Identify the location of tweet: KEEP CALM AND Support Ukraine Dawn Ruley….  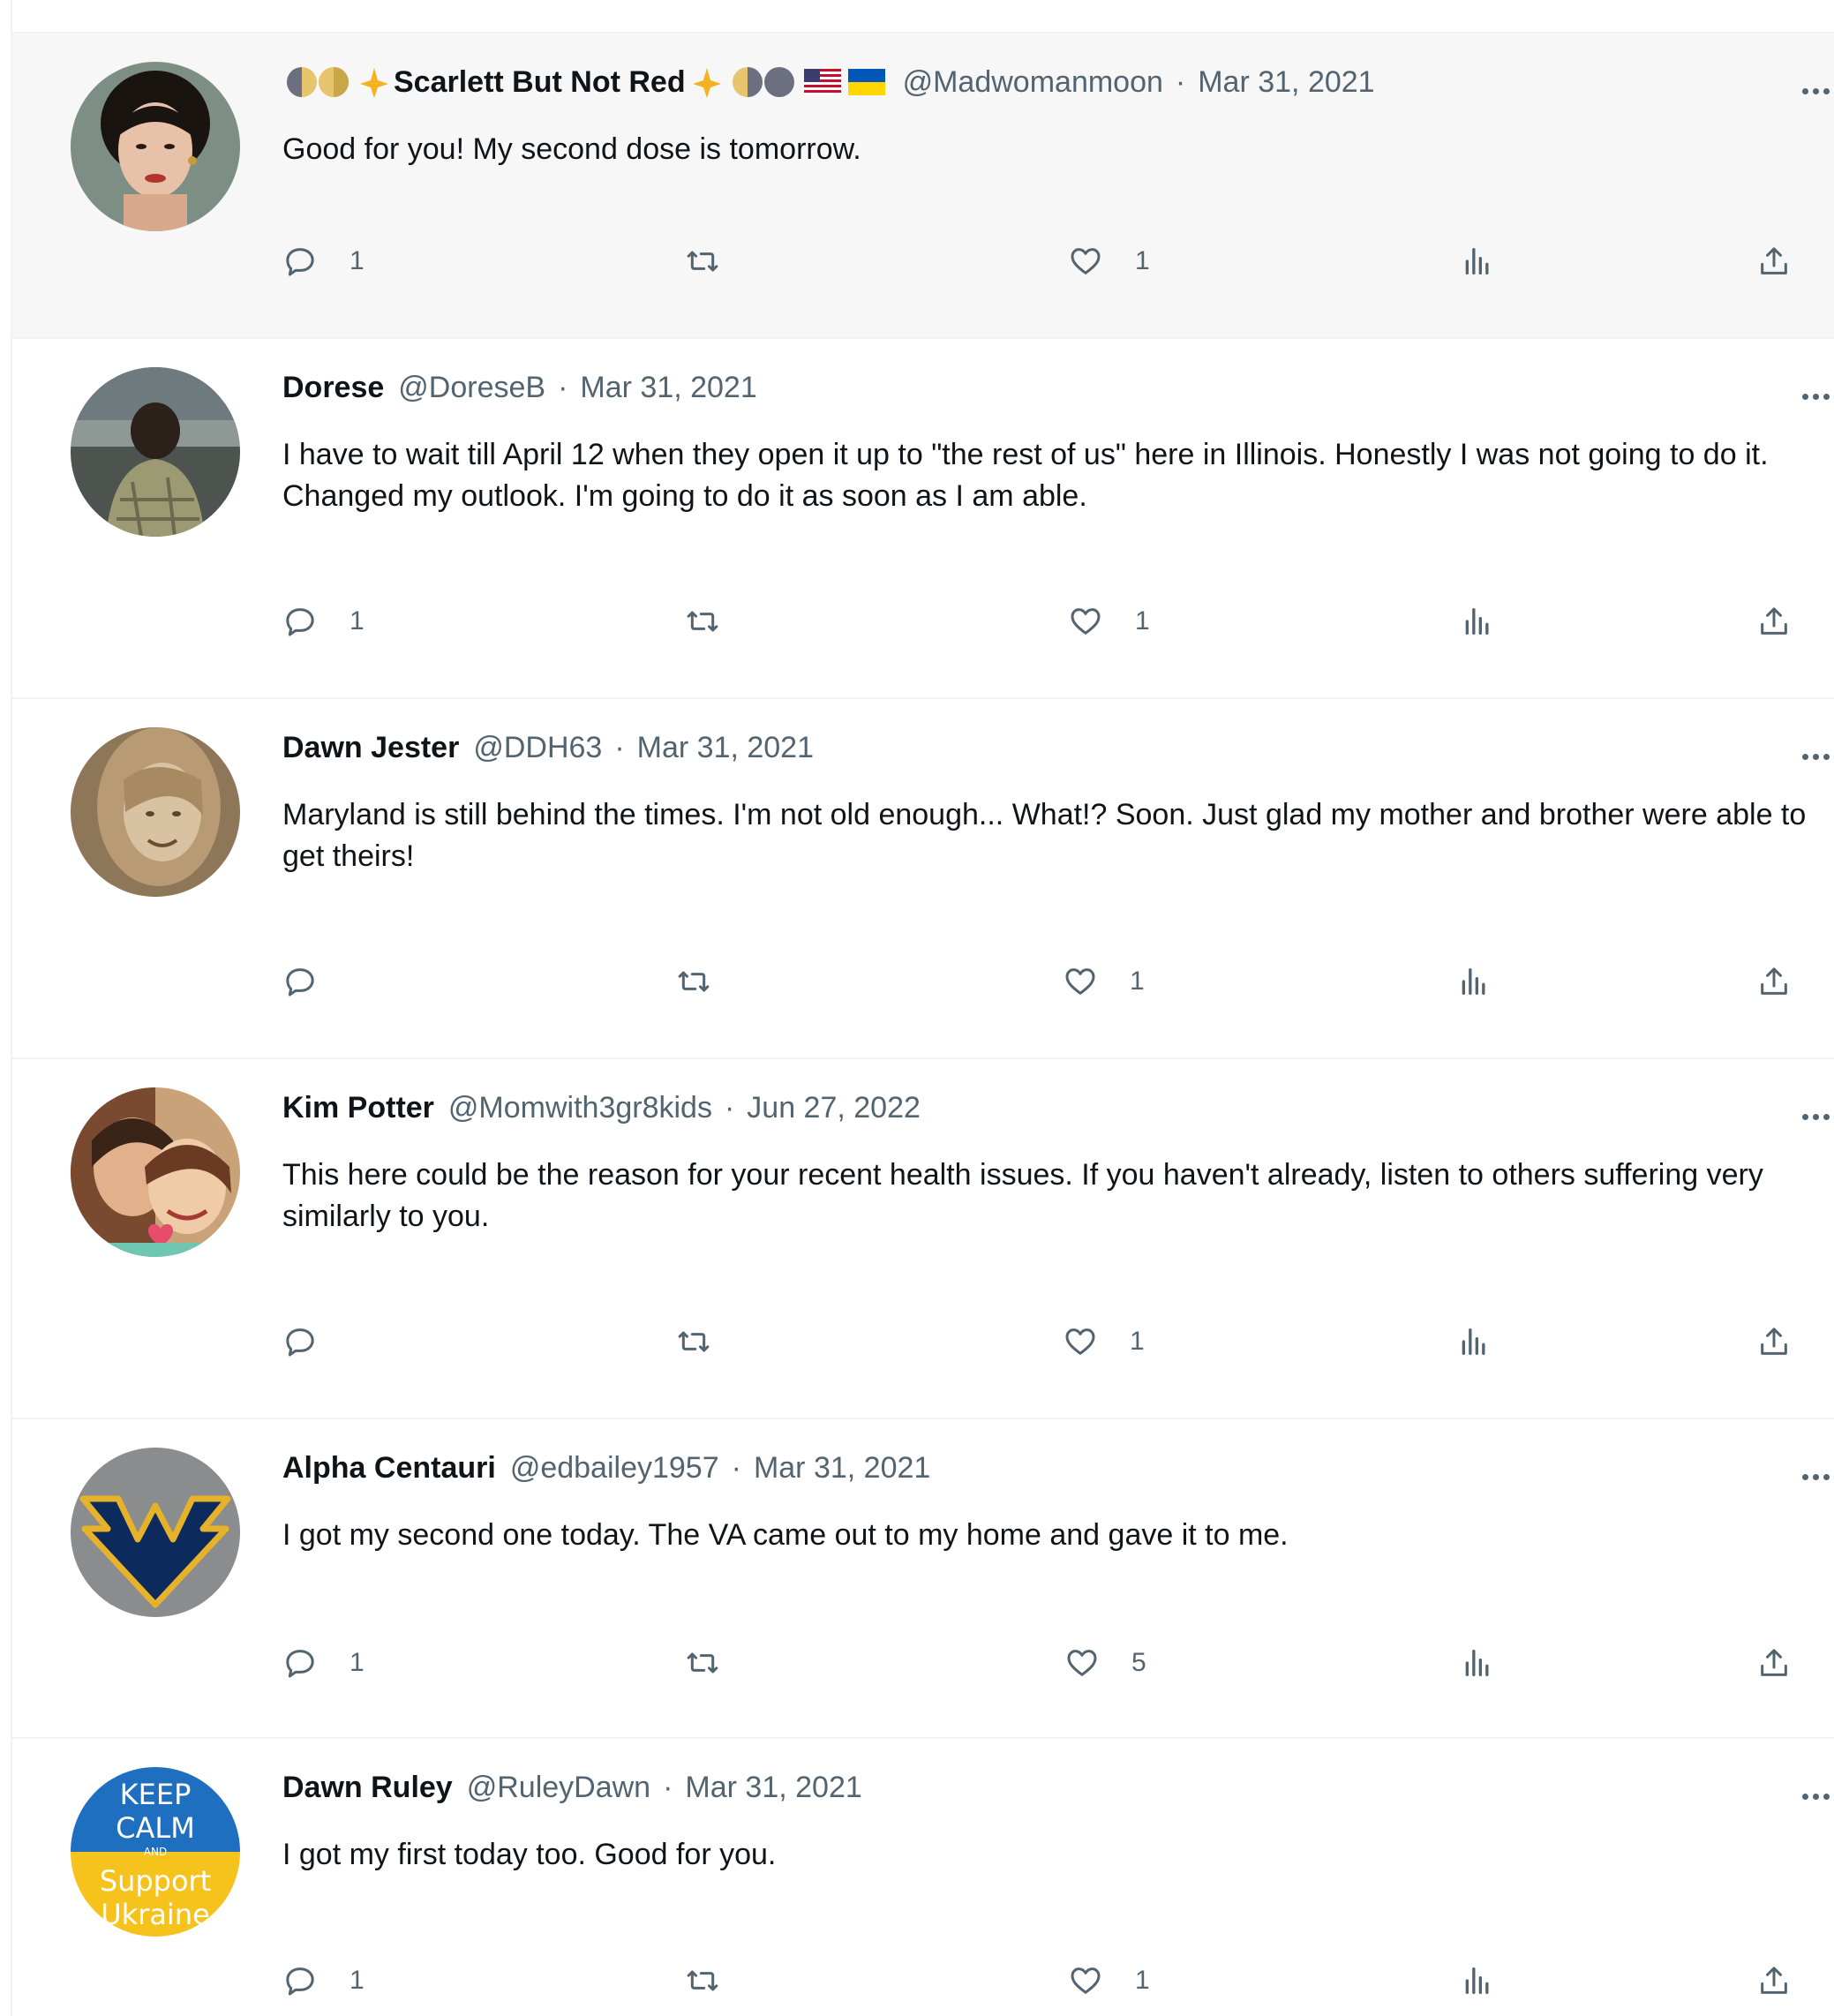
(923, 1876).